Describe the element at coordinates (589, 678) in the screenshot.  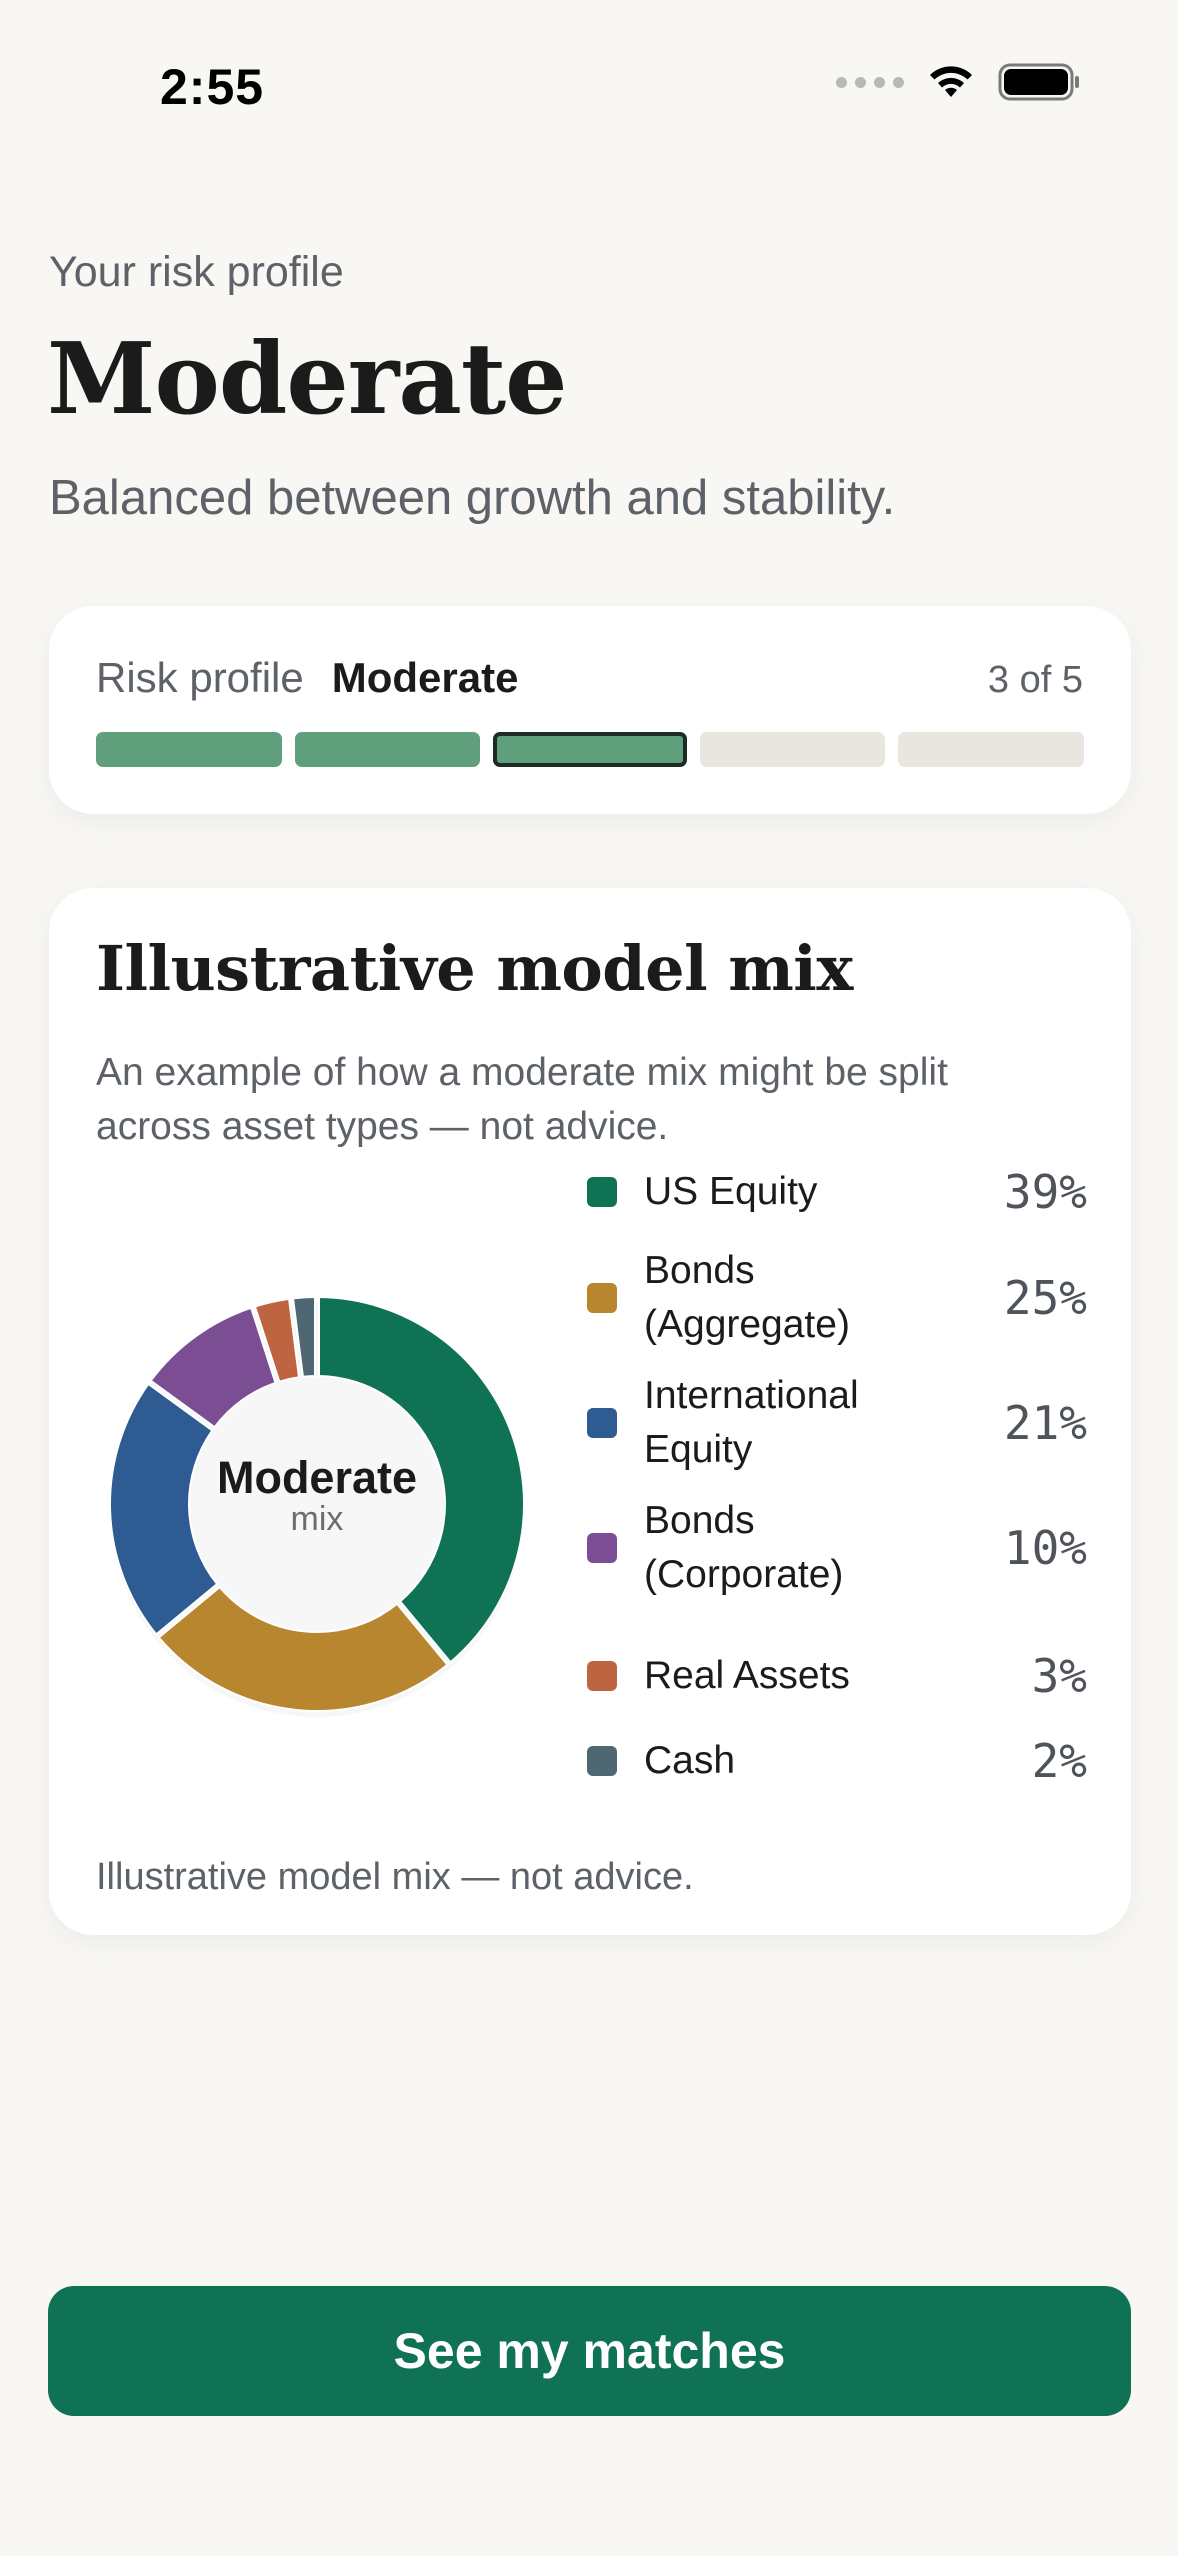
I see `risk-label-row: Risk profile Moderate 3 of 5` at that location.